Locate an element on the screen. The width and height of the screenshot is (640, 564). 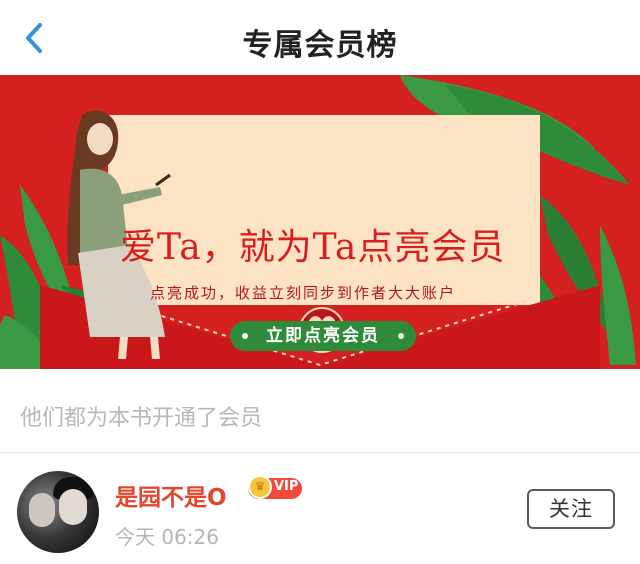
member-name: 是园不是O is located at coordinates (171, 495).